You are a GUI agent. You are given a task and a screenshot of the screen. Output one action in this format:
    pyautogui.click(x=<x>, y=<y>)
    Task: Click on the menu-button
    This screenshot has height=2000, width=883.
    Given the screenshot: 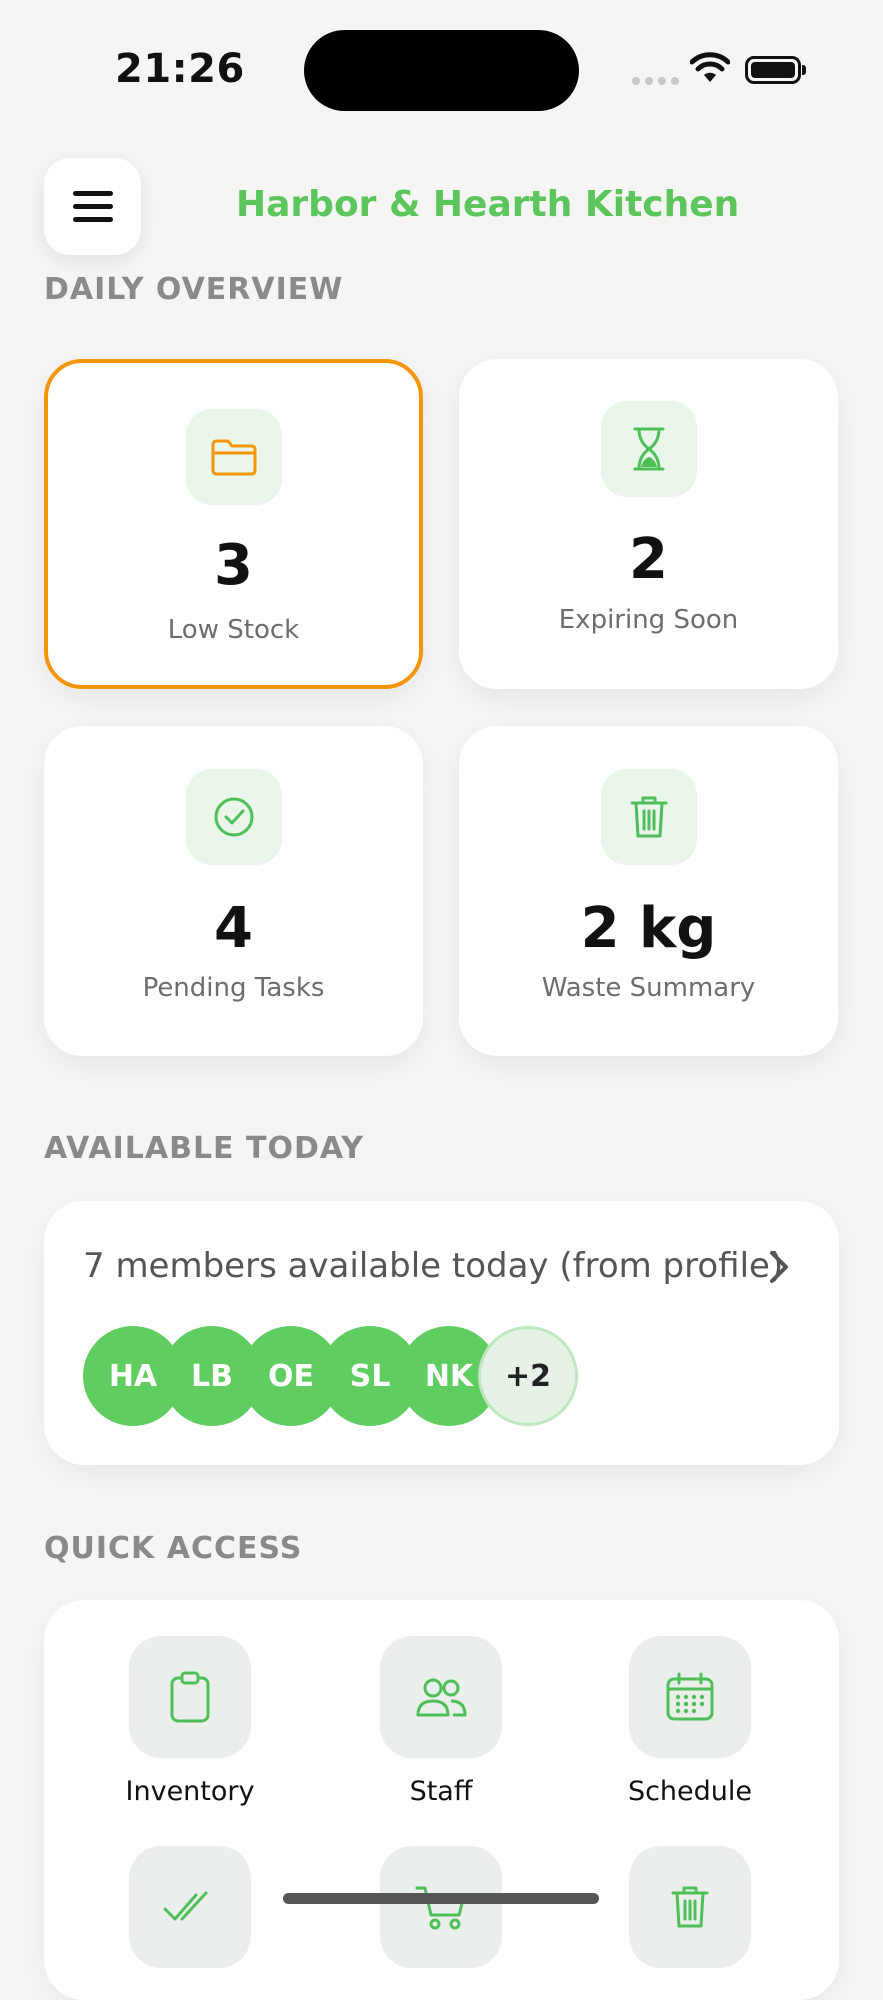 What is the action you would take?
    pyautogui.click(x=92, y=206)
    